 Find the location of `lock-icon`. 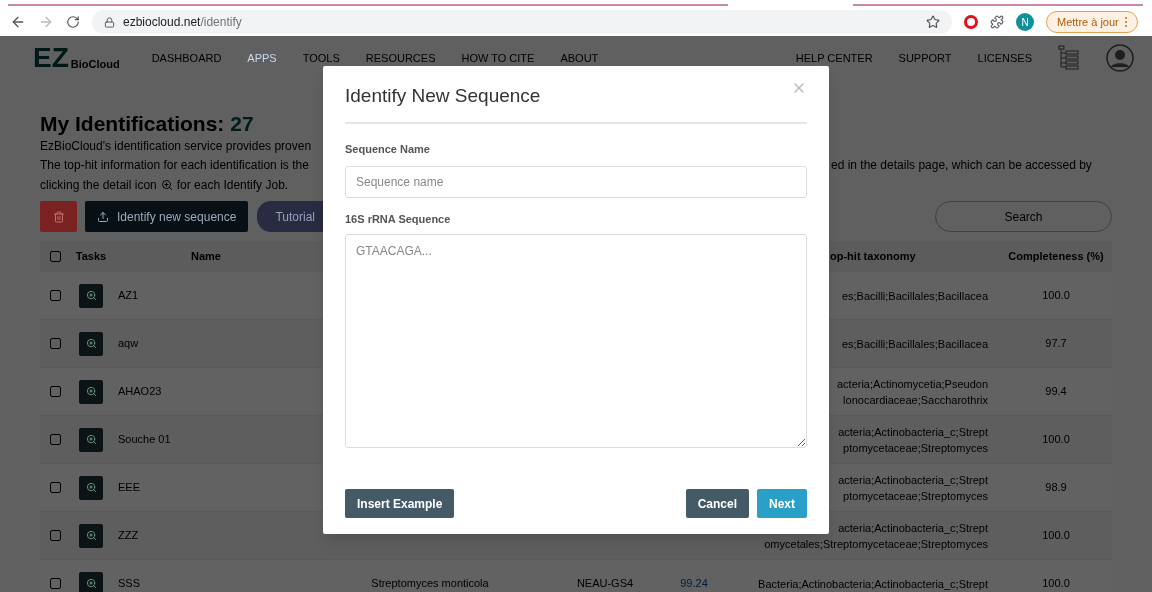

lock-icon is located at coordinates (109, 22).